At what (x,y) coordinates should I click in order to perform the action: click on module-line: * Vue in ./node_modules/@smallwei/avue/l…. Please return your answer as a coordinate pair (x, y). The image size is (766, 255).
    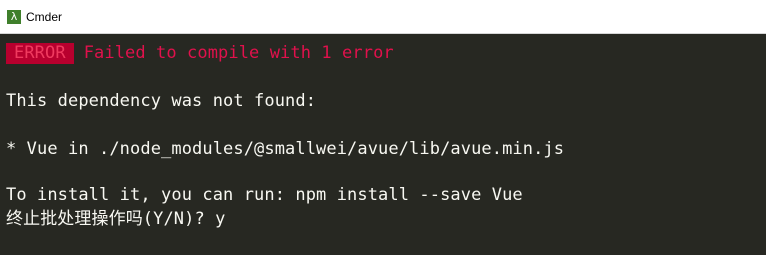
    Looking at the image, I should click on (285, 149).